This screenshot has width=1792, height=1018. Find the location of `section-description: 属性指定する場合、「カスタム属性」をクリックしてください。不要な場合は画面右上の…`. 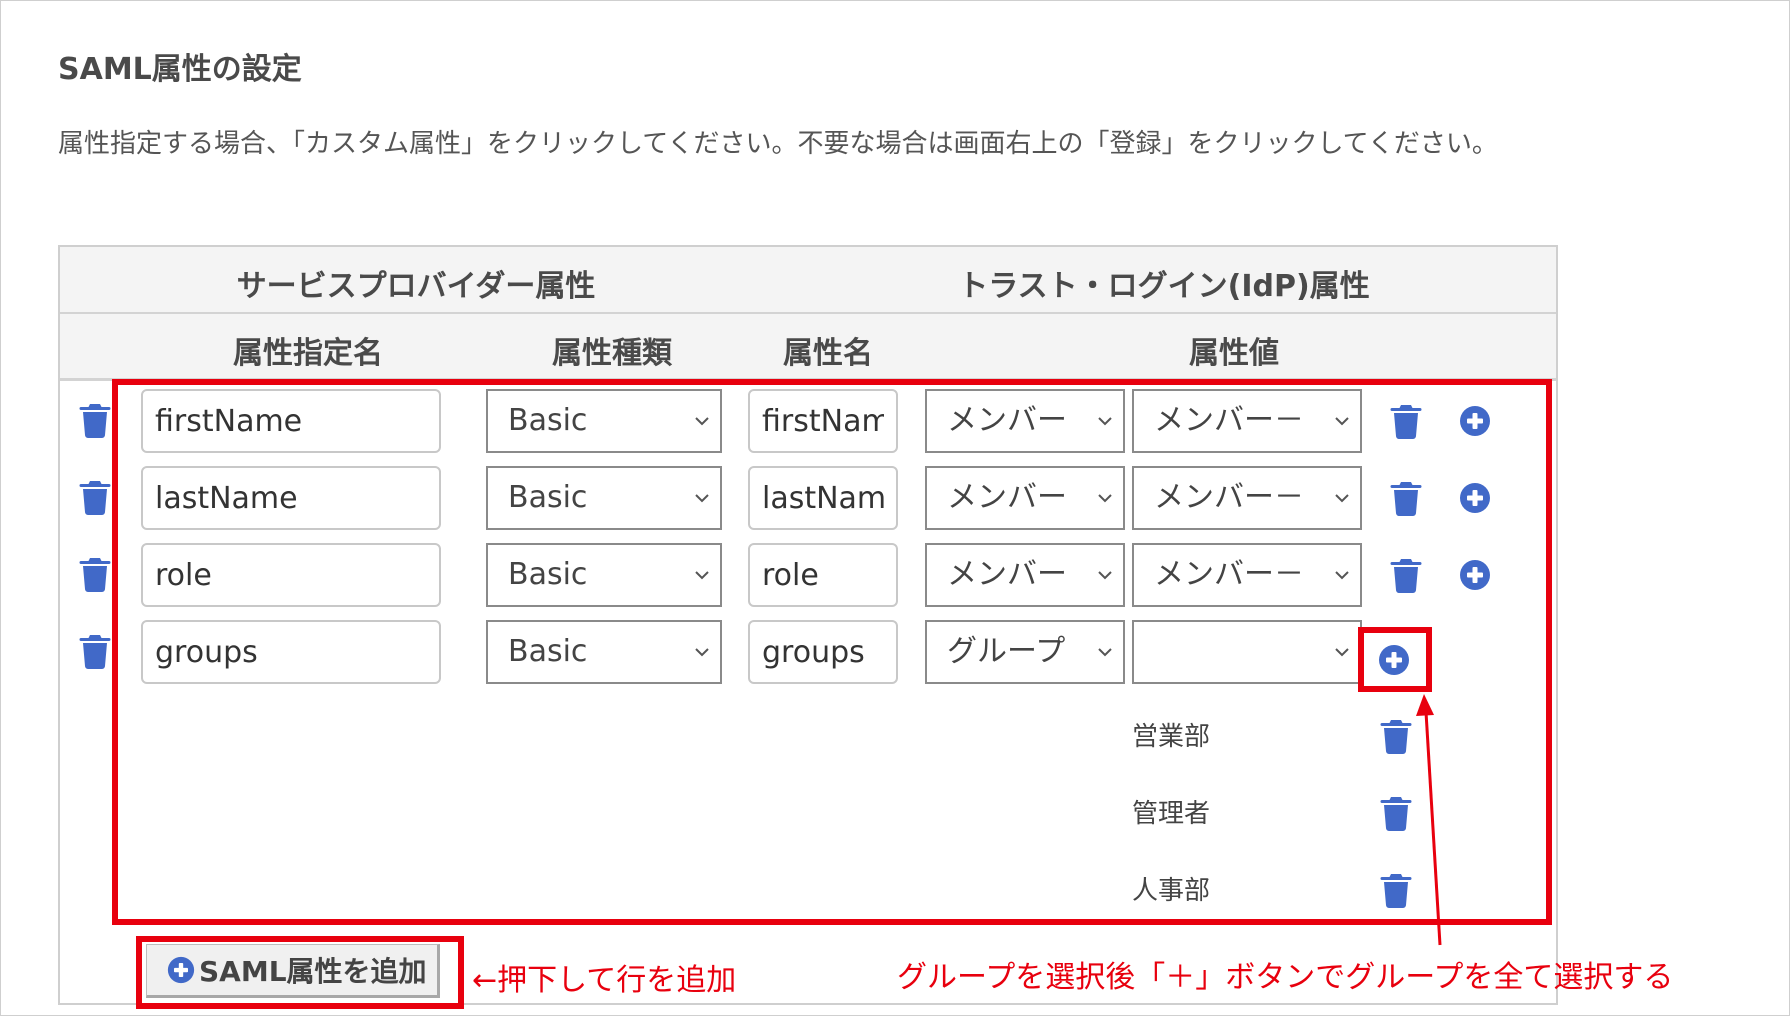

section-description: 属性指定する場合、「カスタム属性」をクリックしてください。不要な場合は画面右上の… is located at coordinates (778, 144).